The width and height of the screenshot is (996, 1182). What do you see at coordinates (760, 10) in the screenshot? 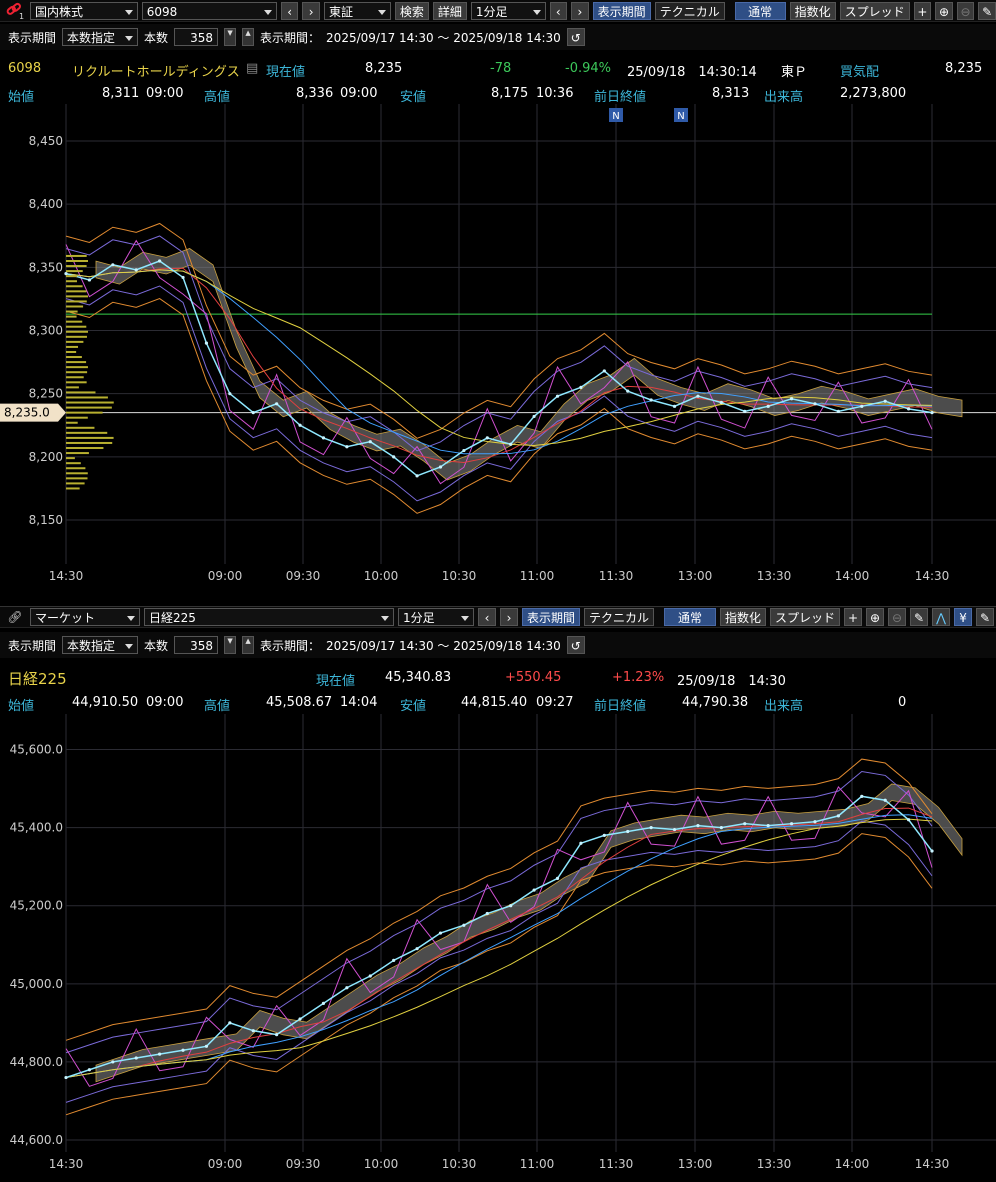
I see `normal-button: 通常` at bounding box center [760, 10].